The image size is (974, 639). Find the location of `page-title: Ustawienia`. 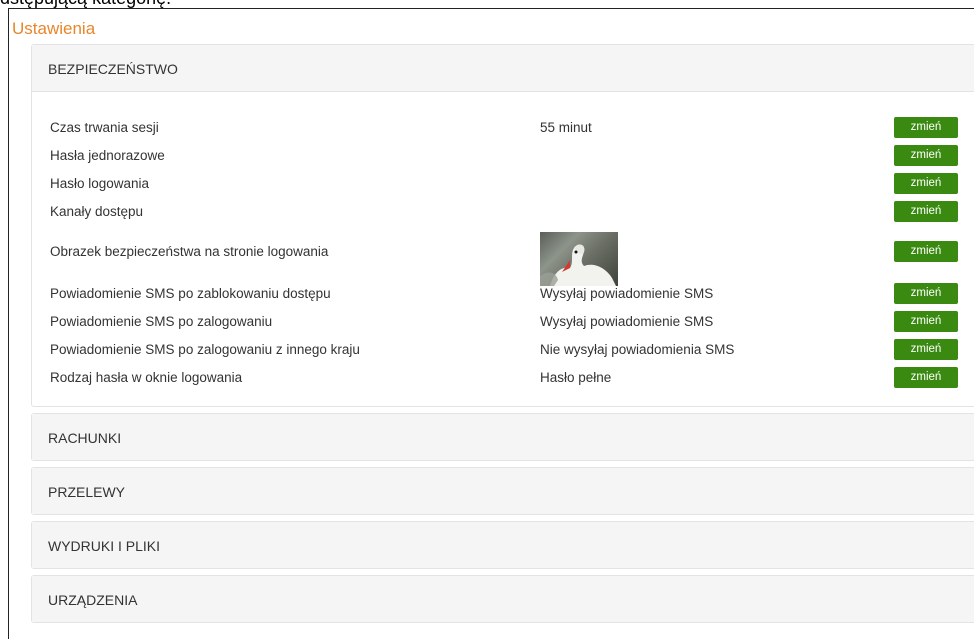

page-title: Ustawienia is located at coordinates (54, 28).